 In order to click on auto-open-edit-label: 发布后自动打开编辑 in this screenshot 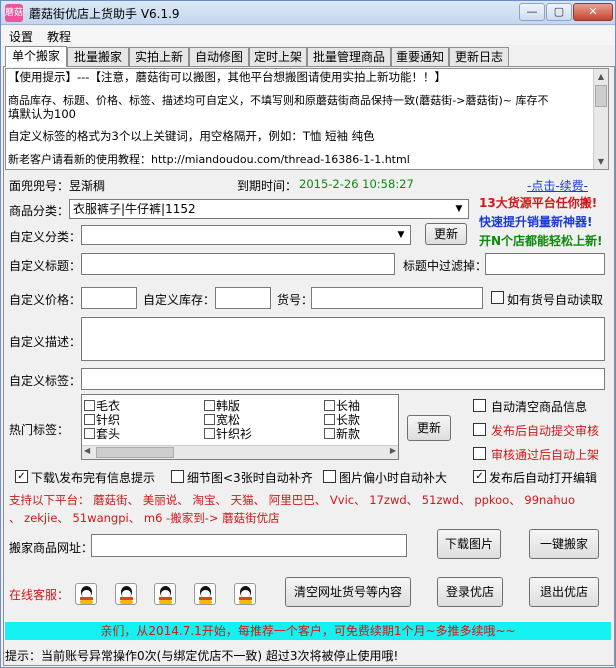, I will do `click(543, 478)`.